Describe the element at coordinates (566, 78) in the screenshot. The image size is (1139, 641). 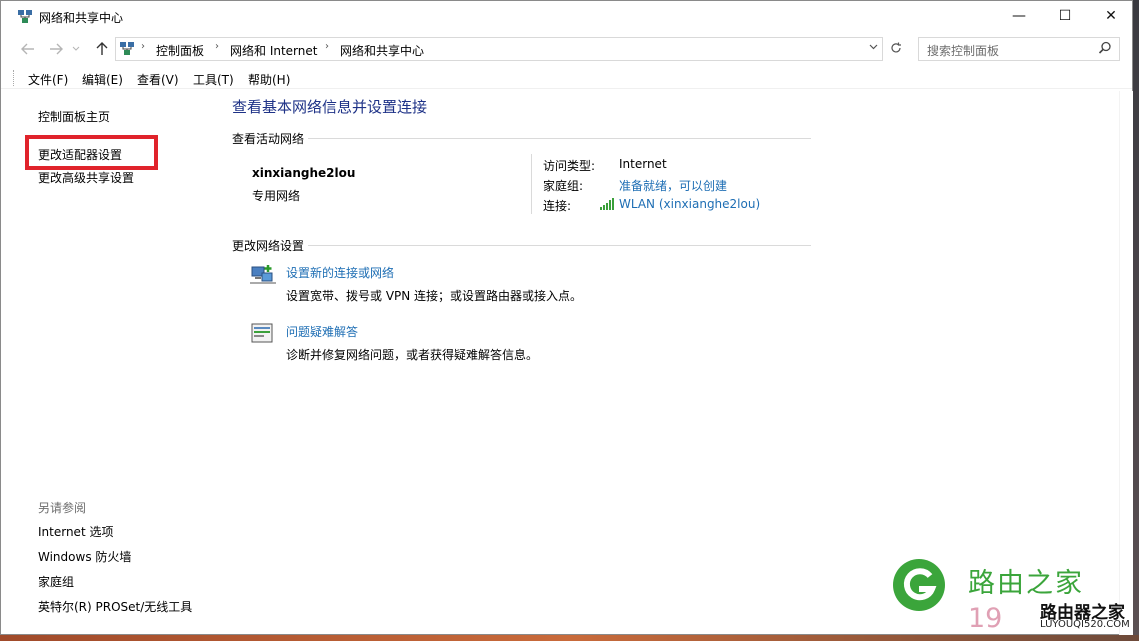
I see `menu-bar: 文件(F) 编辑(E) 查看(V) 工具(T) 帮助(H)` at that location.